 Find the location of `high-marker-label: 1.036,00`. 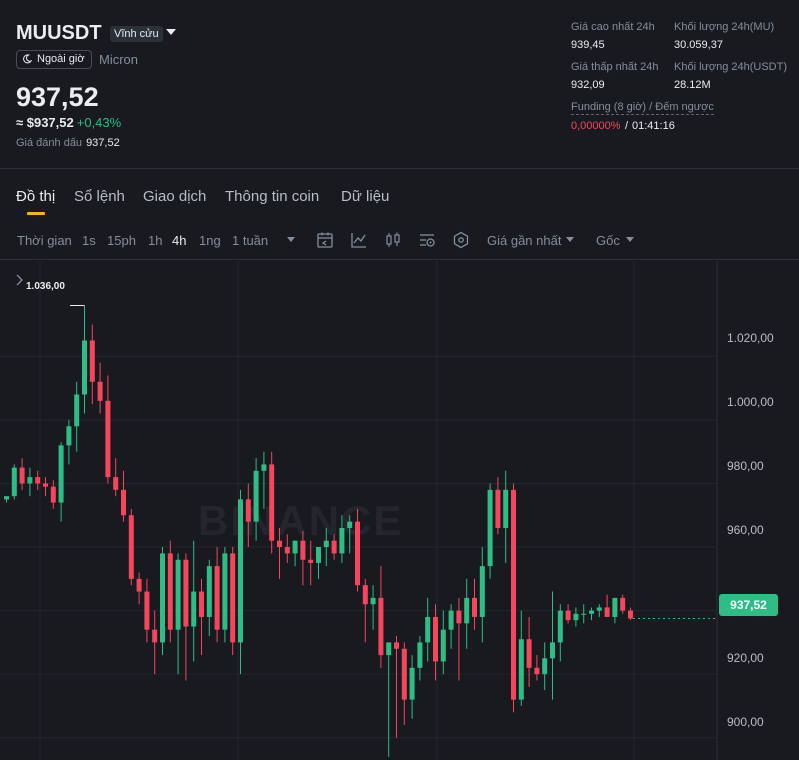

high-marker-label: 1.036,00 is located at coordinates (45, 286).